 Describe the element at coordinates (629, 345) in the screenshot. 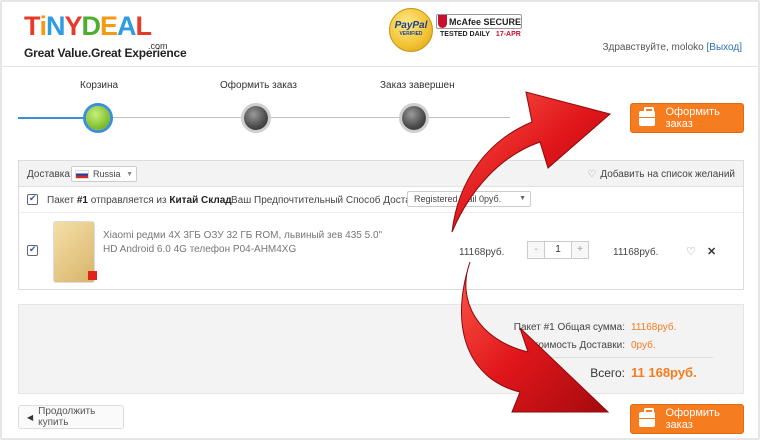

I see `shipping-cost-row: Стоимость Доставки: 0руб.` at that location.